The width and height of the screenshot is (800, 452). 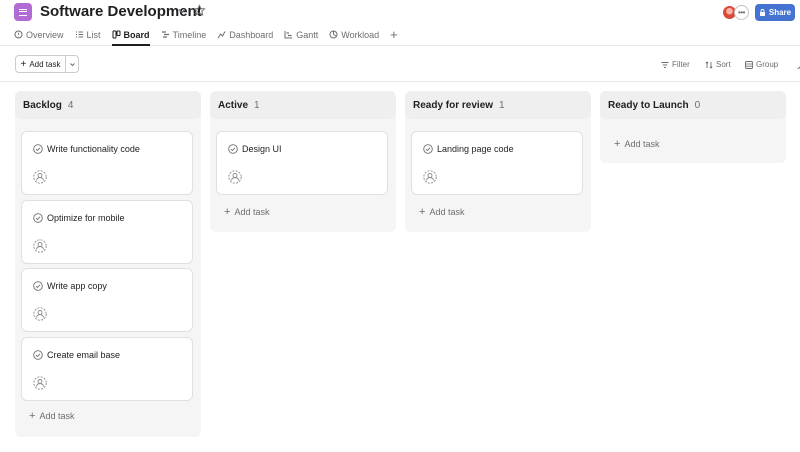 I want to click on add-tab-button: +, so click(x=394, y=36).